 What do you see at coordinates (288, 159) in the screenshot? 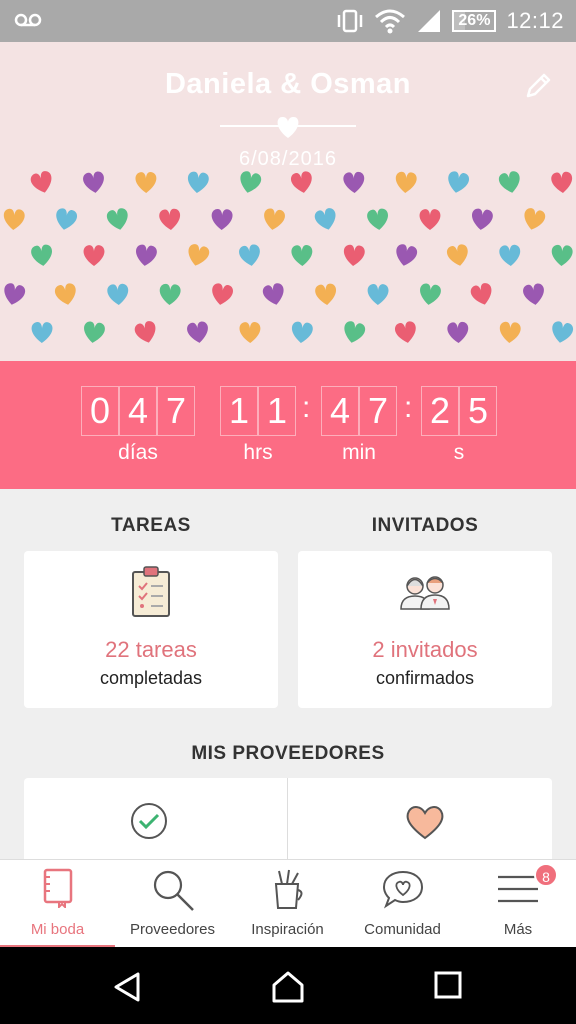
I see `wedding-date: 6/08/2016` at bounding box center [288, 159].